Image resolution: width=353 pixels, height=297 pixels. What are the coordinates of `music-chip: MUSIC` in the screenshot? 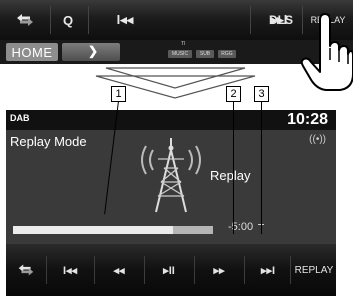 It's located at (180, 54).